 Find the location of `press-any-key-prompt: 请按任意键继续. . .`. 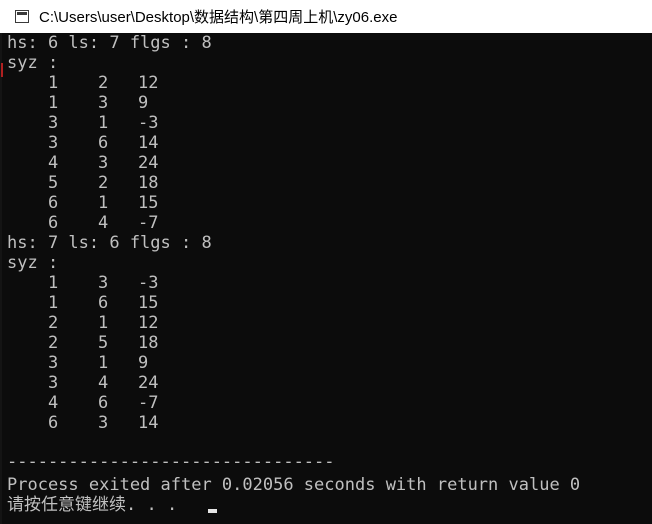

press-any-key-prompt: 请按任意键继续. . . is located at coordinates (92, 505).